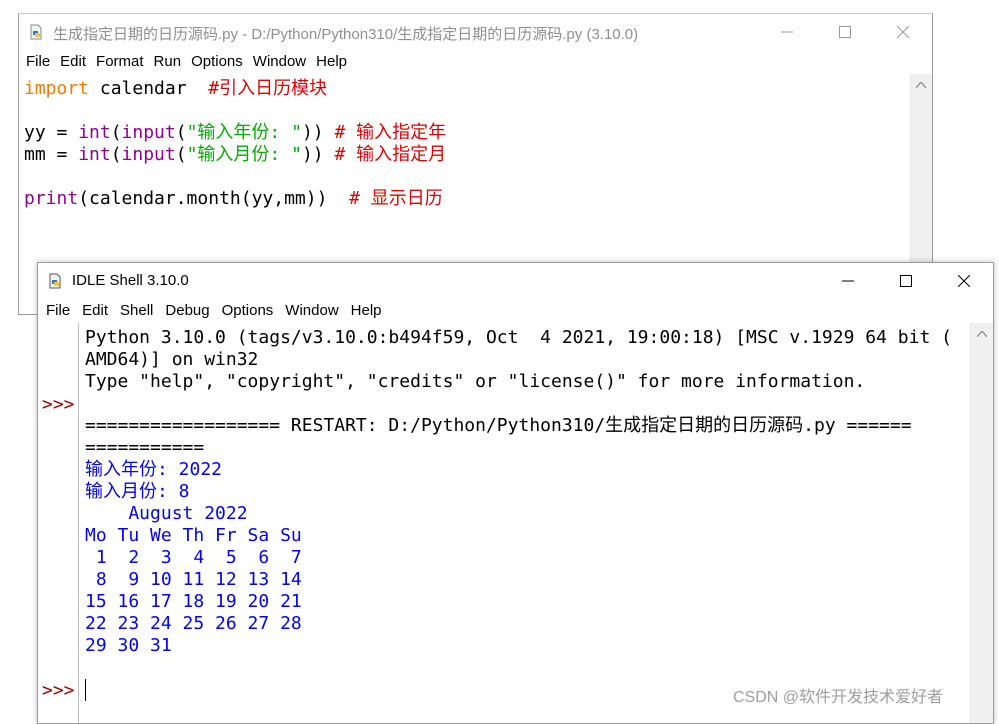 The width and height of the screenshot is (999, 724). Describe the element at coordinates (981, 523) in the screenshot. I see `shell-scrollbar` at that location.